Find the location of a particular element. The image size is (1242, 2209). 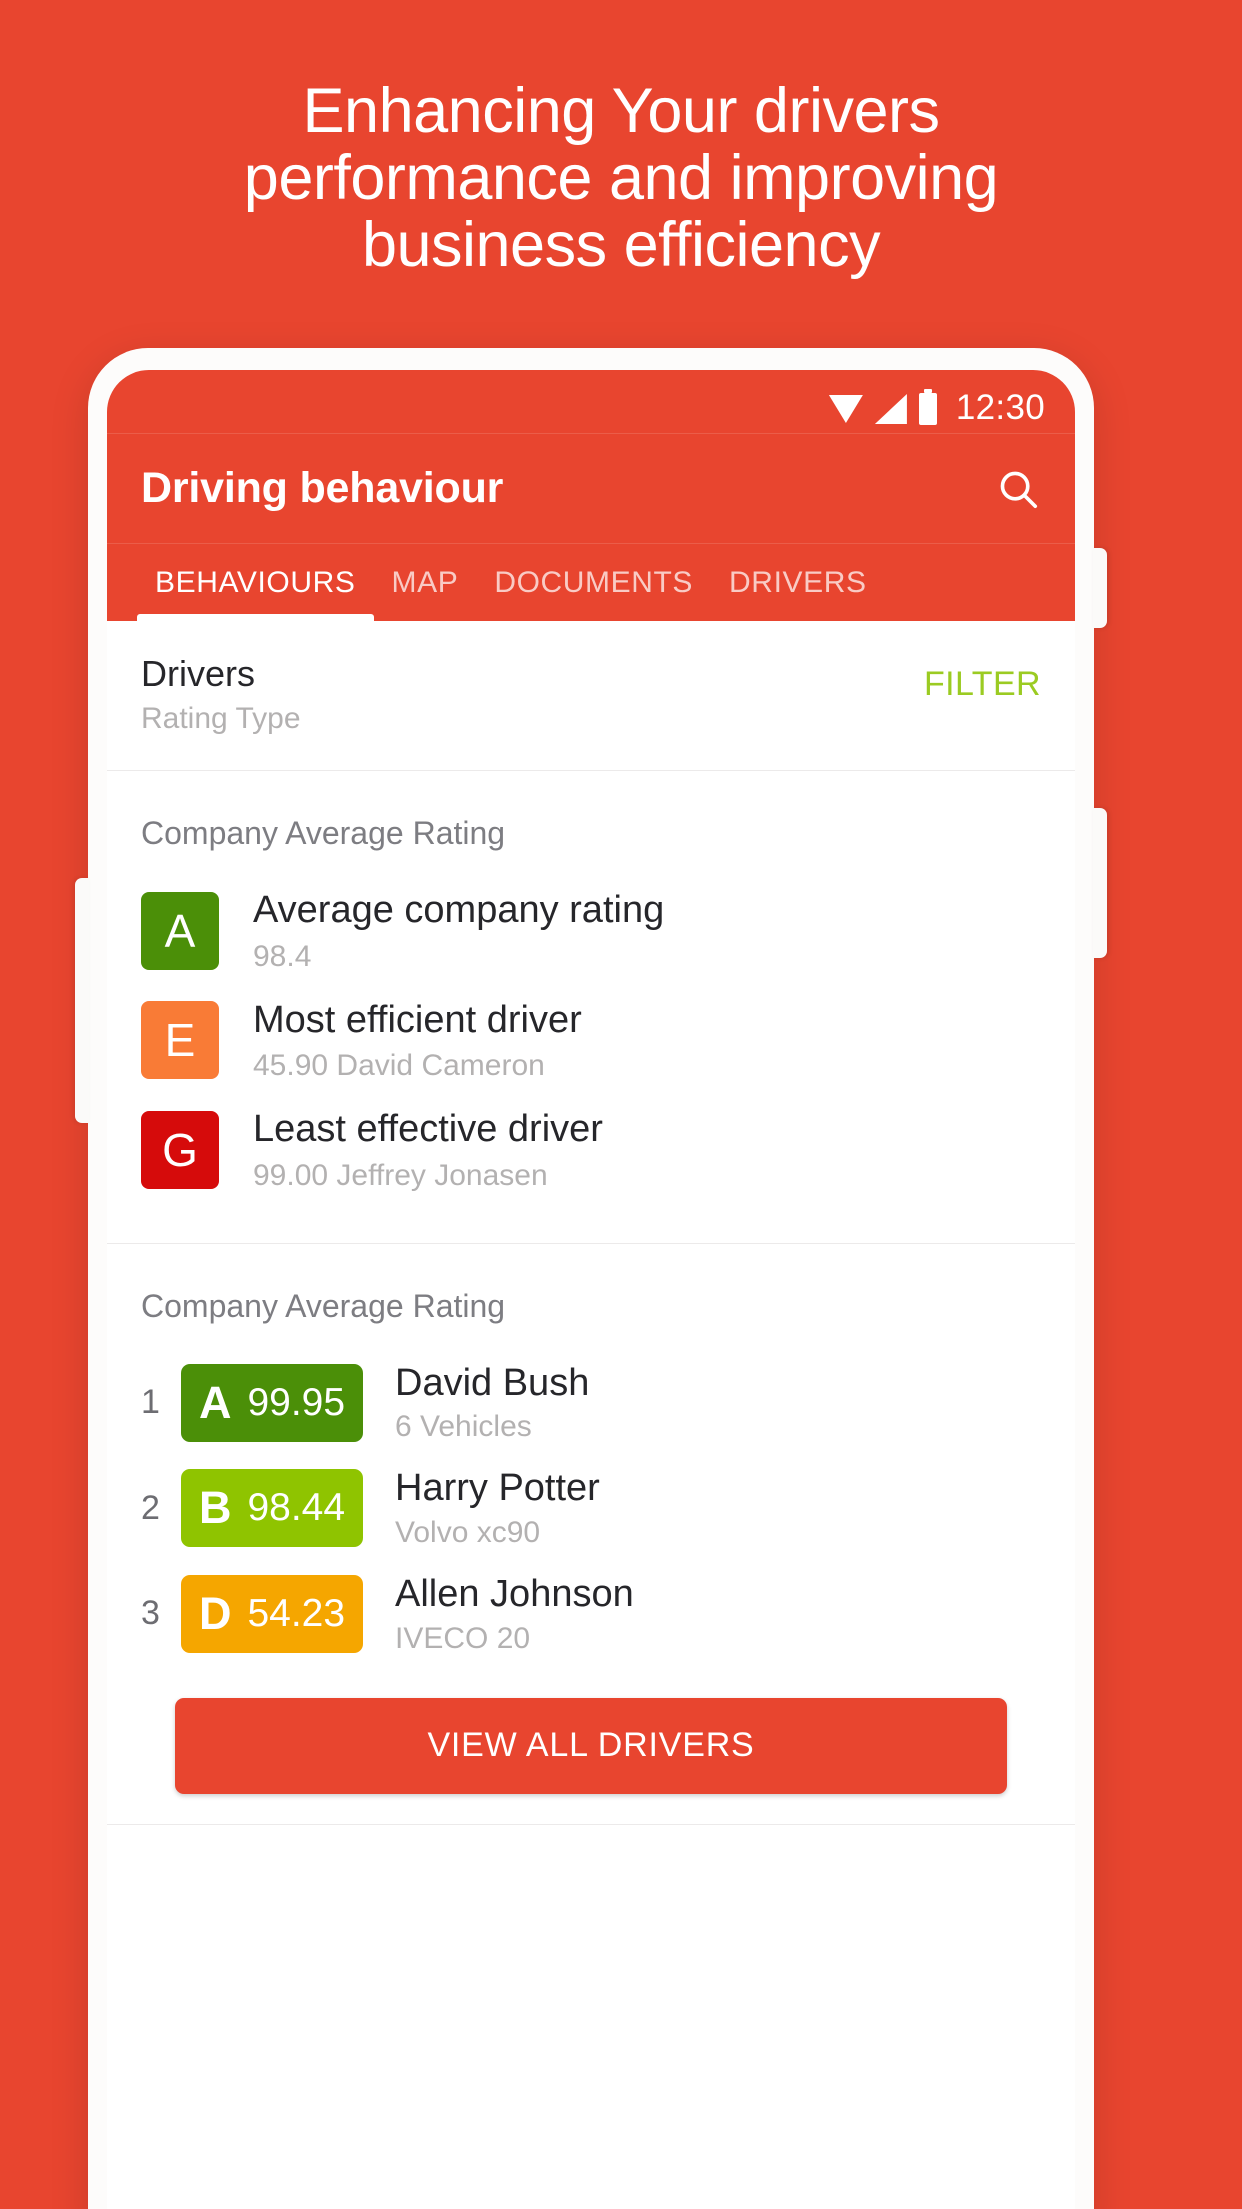

rank-position: 3 is located at coordinates (150, 1613).